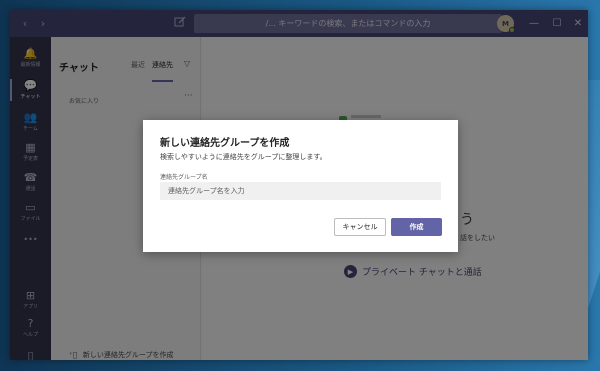  What do you see at coordinates (300, 191) in the screenshot?
I see `group-name-input` at bounding box center [300, 191].